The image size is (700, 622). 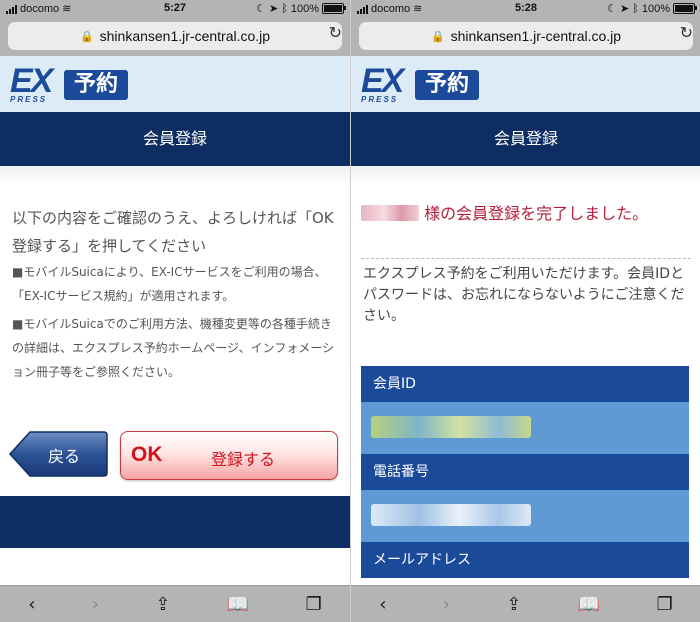 I want to click on ok-label: OK, so click(x=147, y=454).